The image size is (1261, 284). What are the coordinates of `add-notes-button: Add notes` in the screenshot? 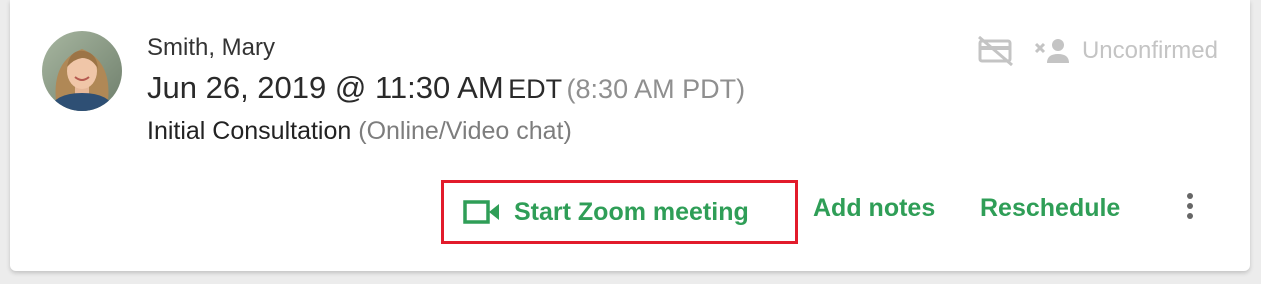 It's located at (874, 208).